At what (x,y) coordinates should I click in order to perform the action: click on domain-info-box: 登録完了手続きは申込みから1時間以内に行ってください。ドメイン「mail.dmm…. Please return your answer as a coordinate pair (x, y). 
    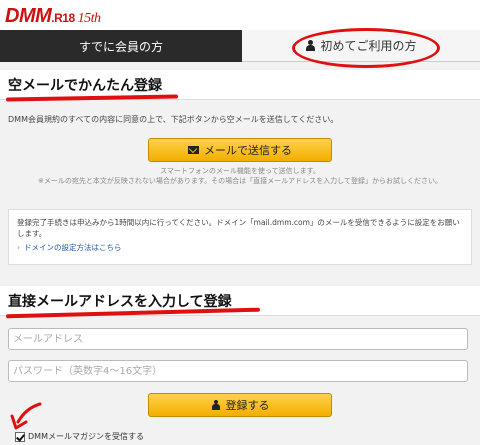
    Looking at the image, I should click on (240, 237).